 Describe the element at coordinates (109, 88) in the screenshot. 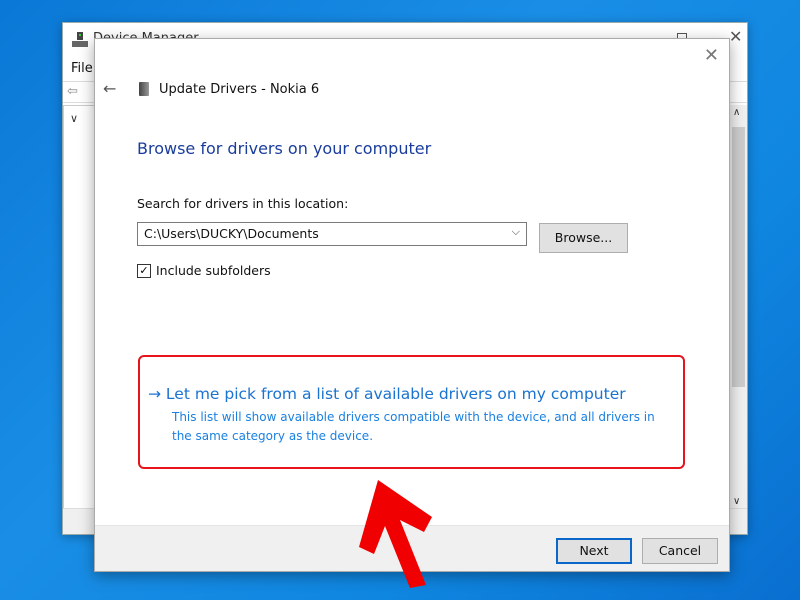

I see `back-arrow-icon: ←` at that location.